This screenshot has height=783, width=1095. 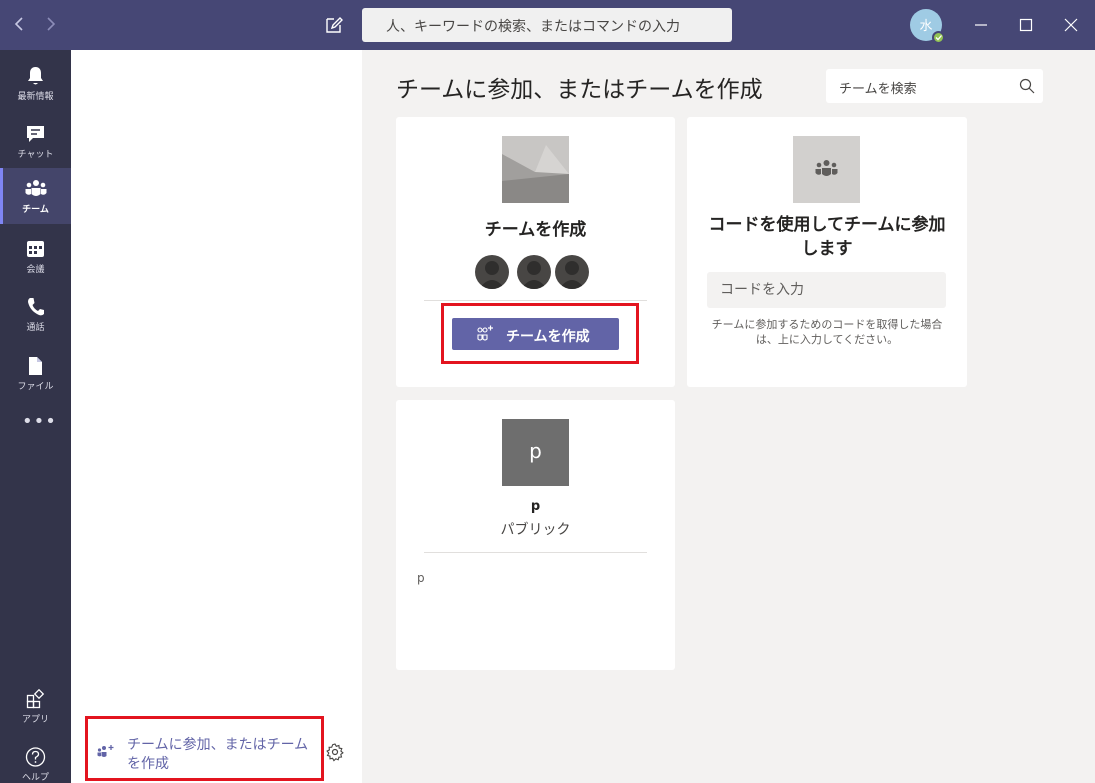 What do you see at coordinates (927, 26) in the screenshot?
I see `avatar: 水` at bounding box center [927, 26].